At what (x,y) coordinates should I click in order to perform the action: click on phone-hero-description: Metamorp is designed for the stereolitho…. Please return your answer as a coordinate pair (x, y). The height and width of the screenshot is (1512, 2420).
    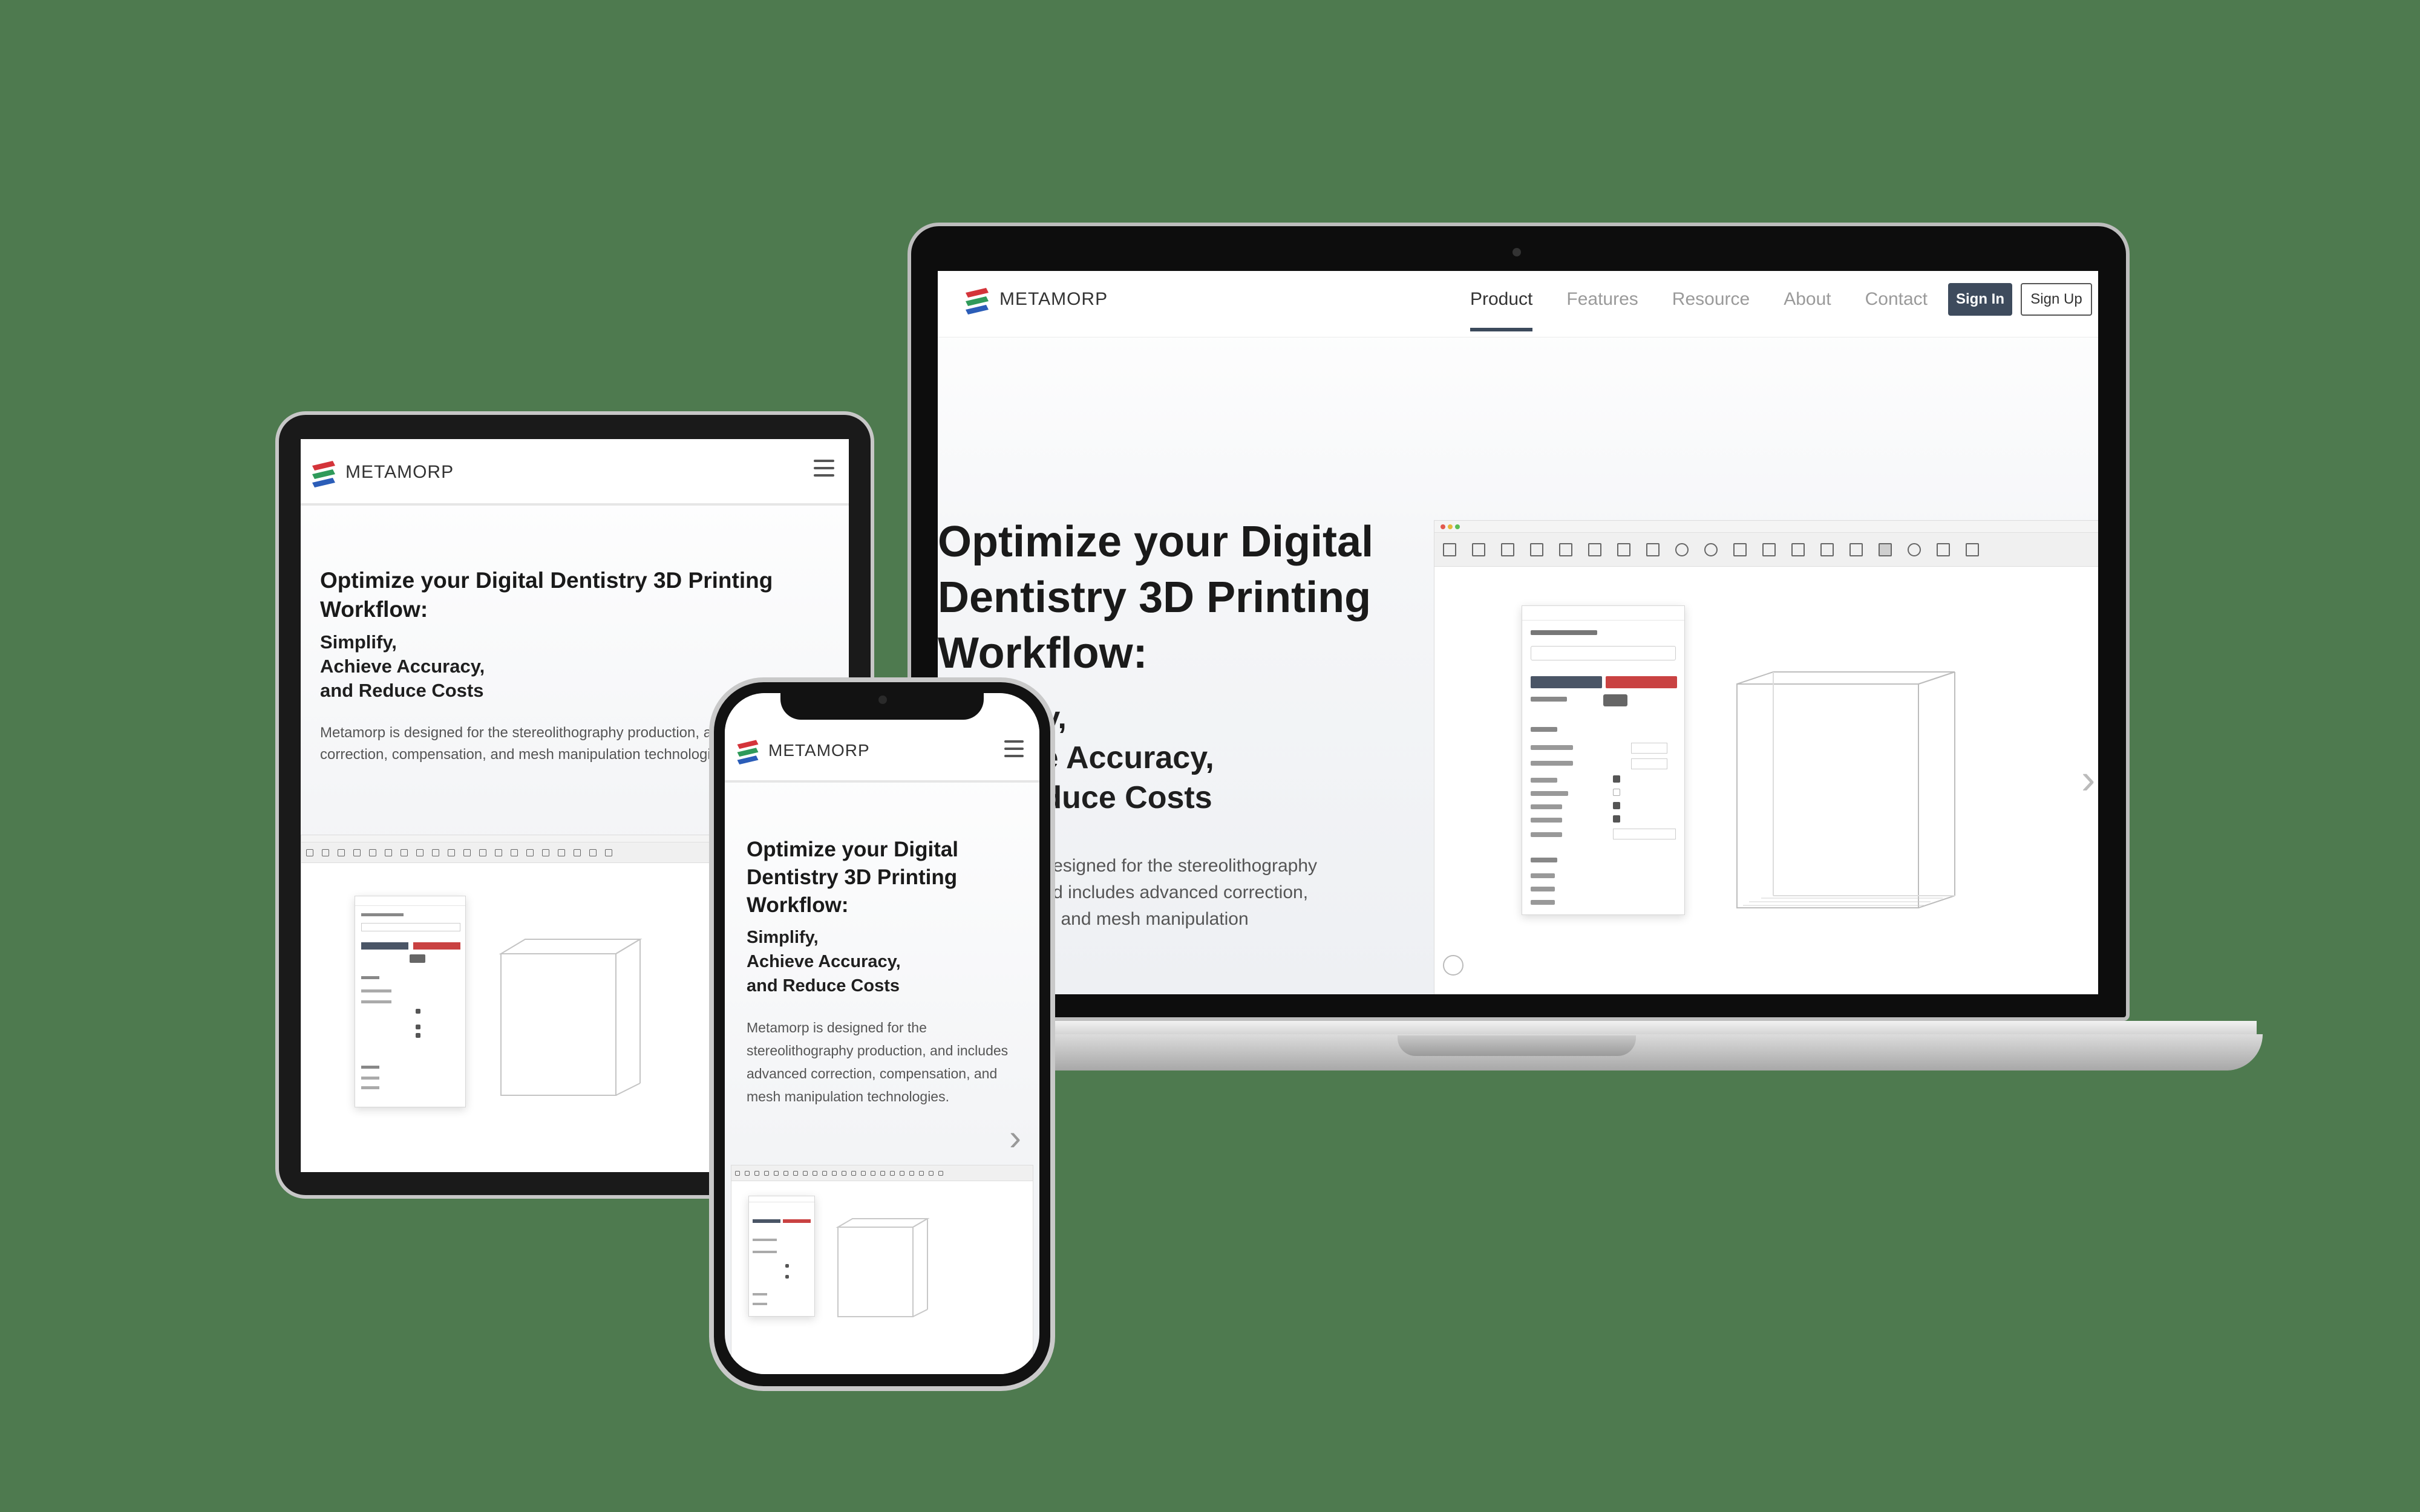
    Looking at the image, I should click on (878, 1062).